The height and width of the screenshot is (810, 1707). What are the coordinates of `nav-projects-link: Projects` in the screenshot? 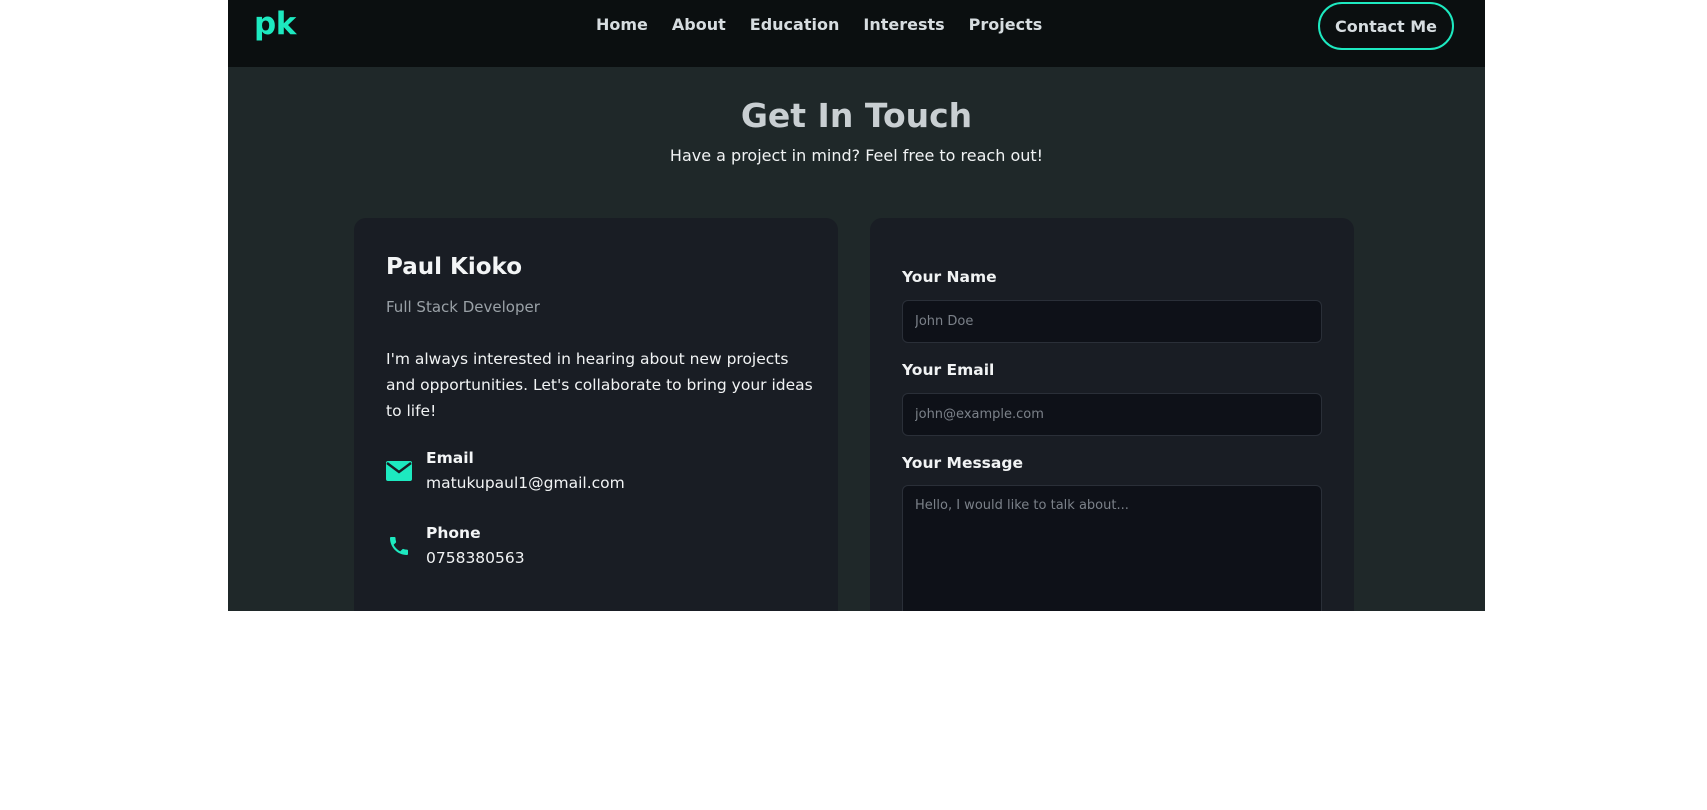 It's located at (1006, 25).